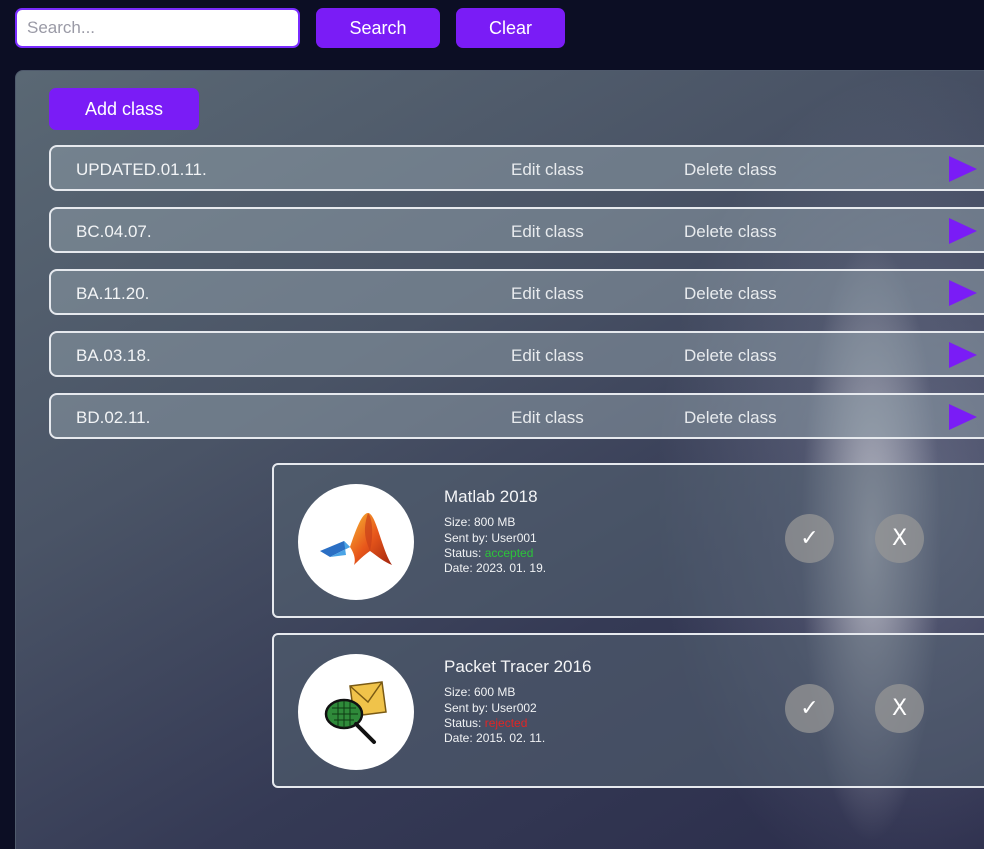 The image size is (984, 849). What do you see at coordinates (495, 738) in the screenshot?
I see `request-date: Date: 2015. 02. 11.` at bounding box center [495, 738].